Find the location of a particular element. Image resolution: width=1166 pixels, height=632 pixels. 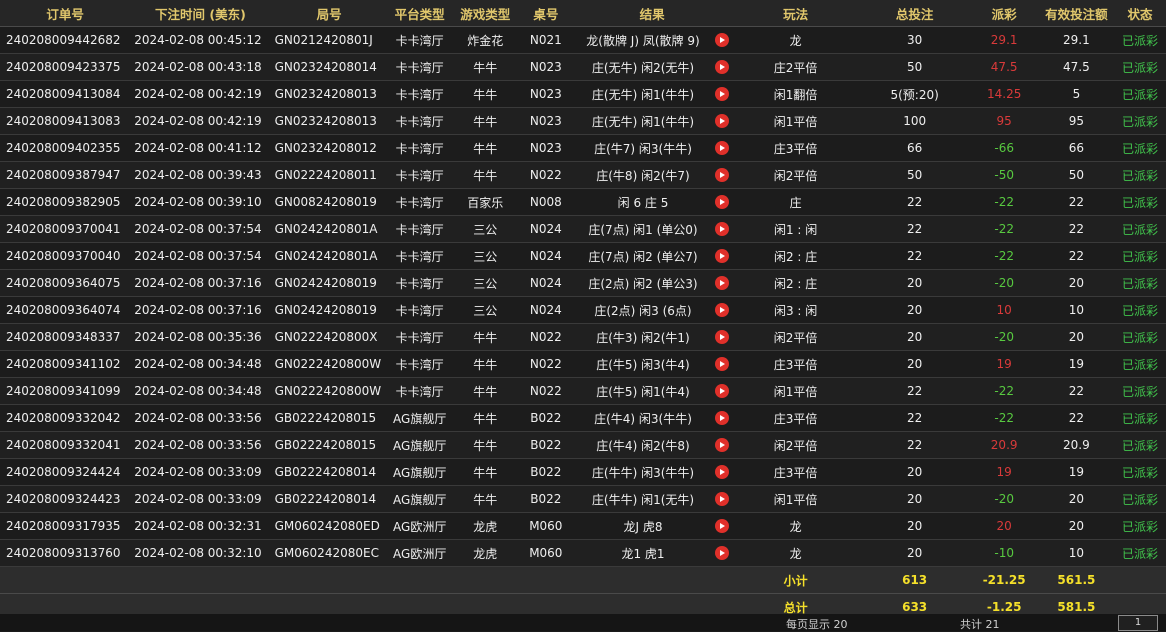

result-cell: 庄(2点) 闲3 (6点) is located at coordinates (643, 310).